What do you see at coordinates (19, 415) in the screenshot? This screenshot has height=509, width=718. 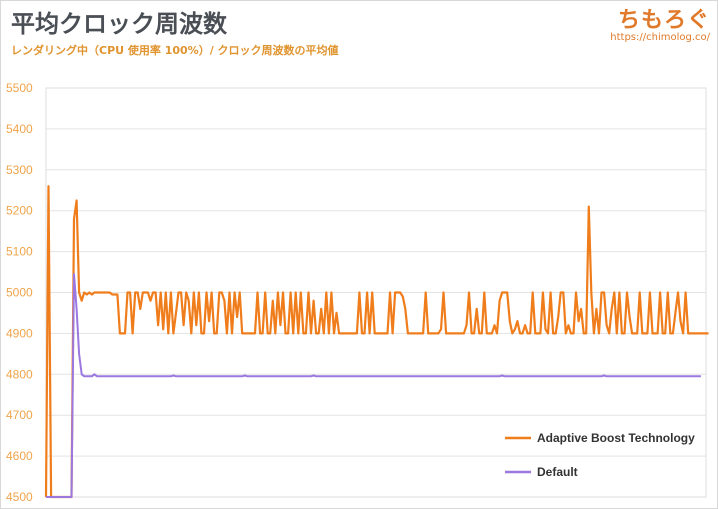 I see `y-tick-label: 4700` at bounding box center [19, 415].